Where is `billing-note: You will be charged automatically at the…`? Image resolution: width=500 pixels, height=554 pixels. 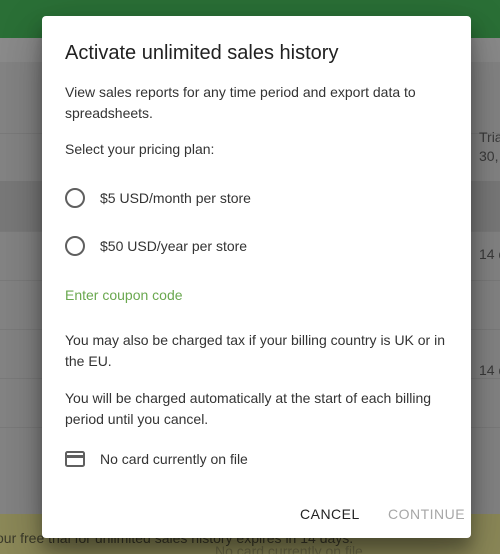
billing-note: You will be charged automatically at the… is located at coordinates (248, 408).